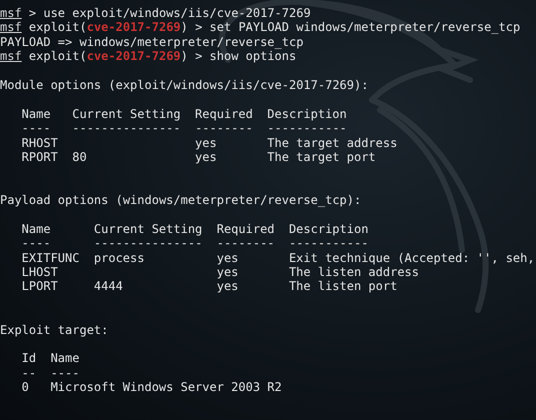 This screenshot has height=420, width=536. I want to click on section-title: Module options (exploit/windows/iis/cve-2017-7269):, so click(184, 85).